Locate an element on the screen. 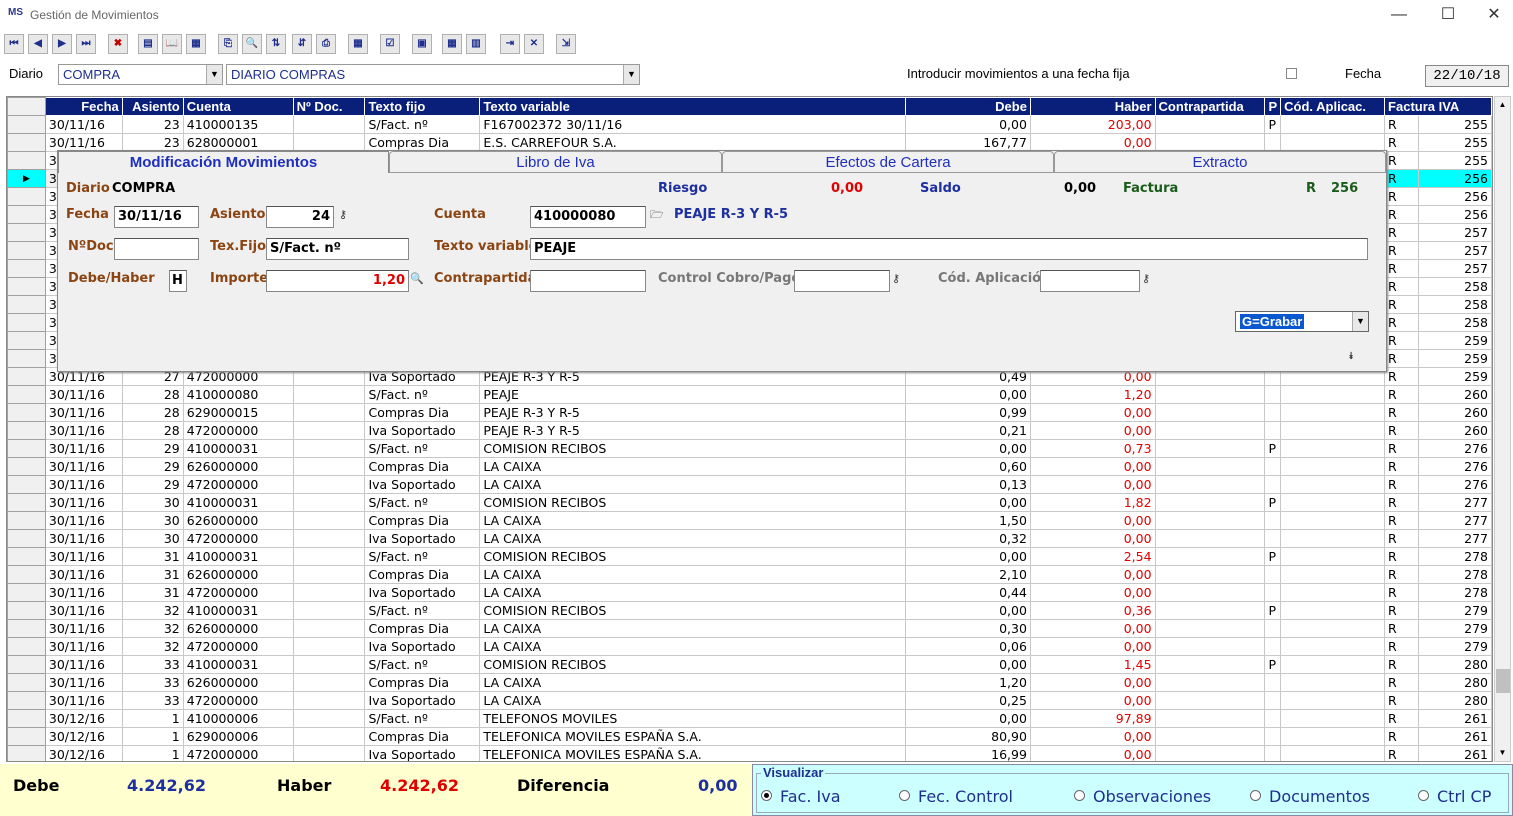  diario-code-select: COMPRA ▼ is located at coordinates (140, 74).